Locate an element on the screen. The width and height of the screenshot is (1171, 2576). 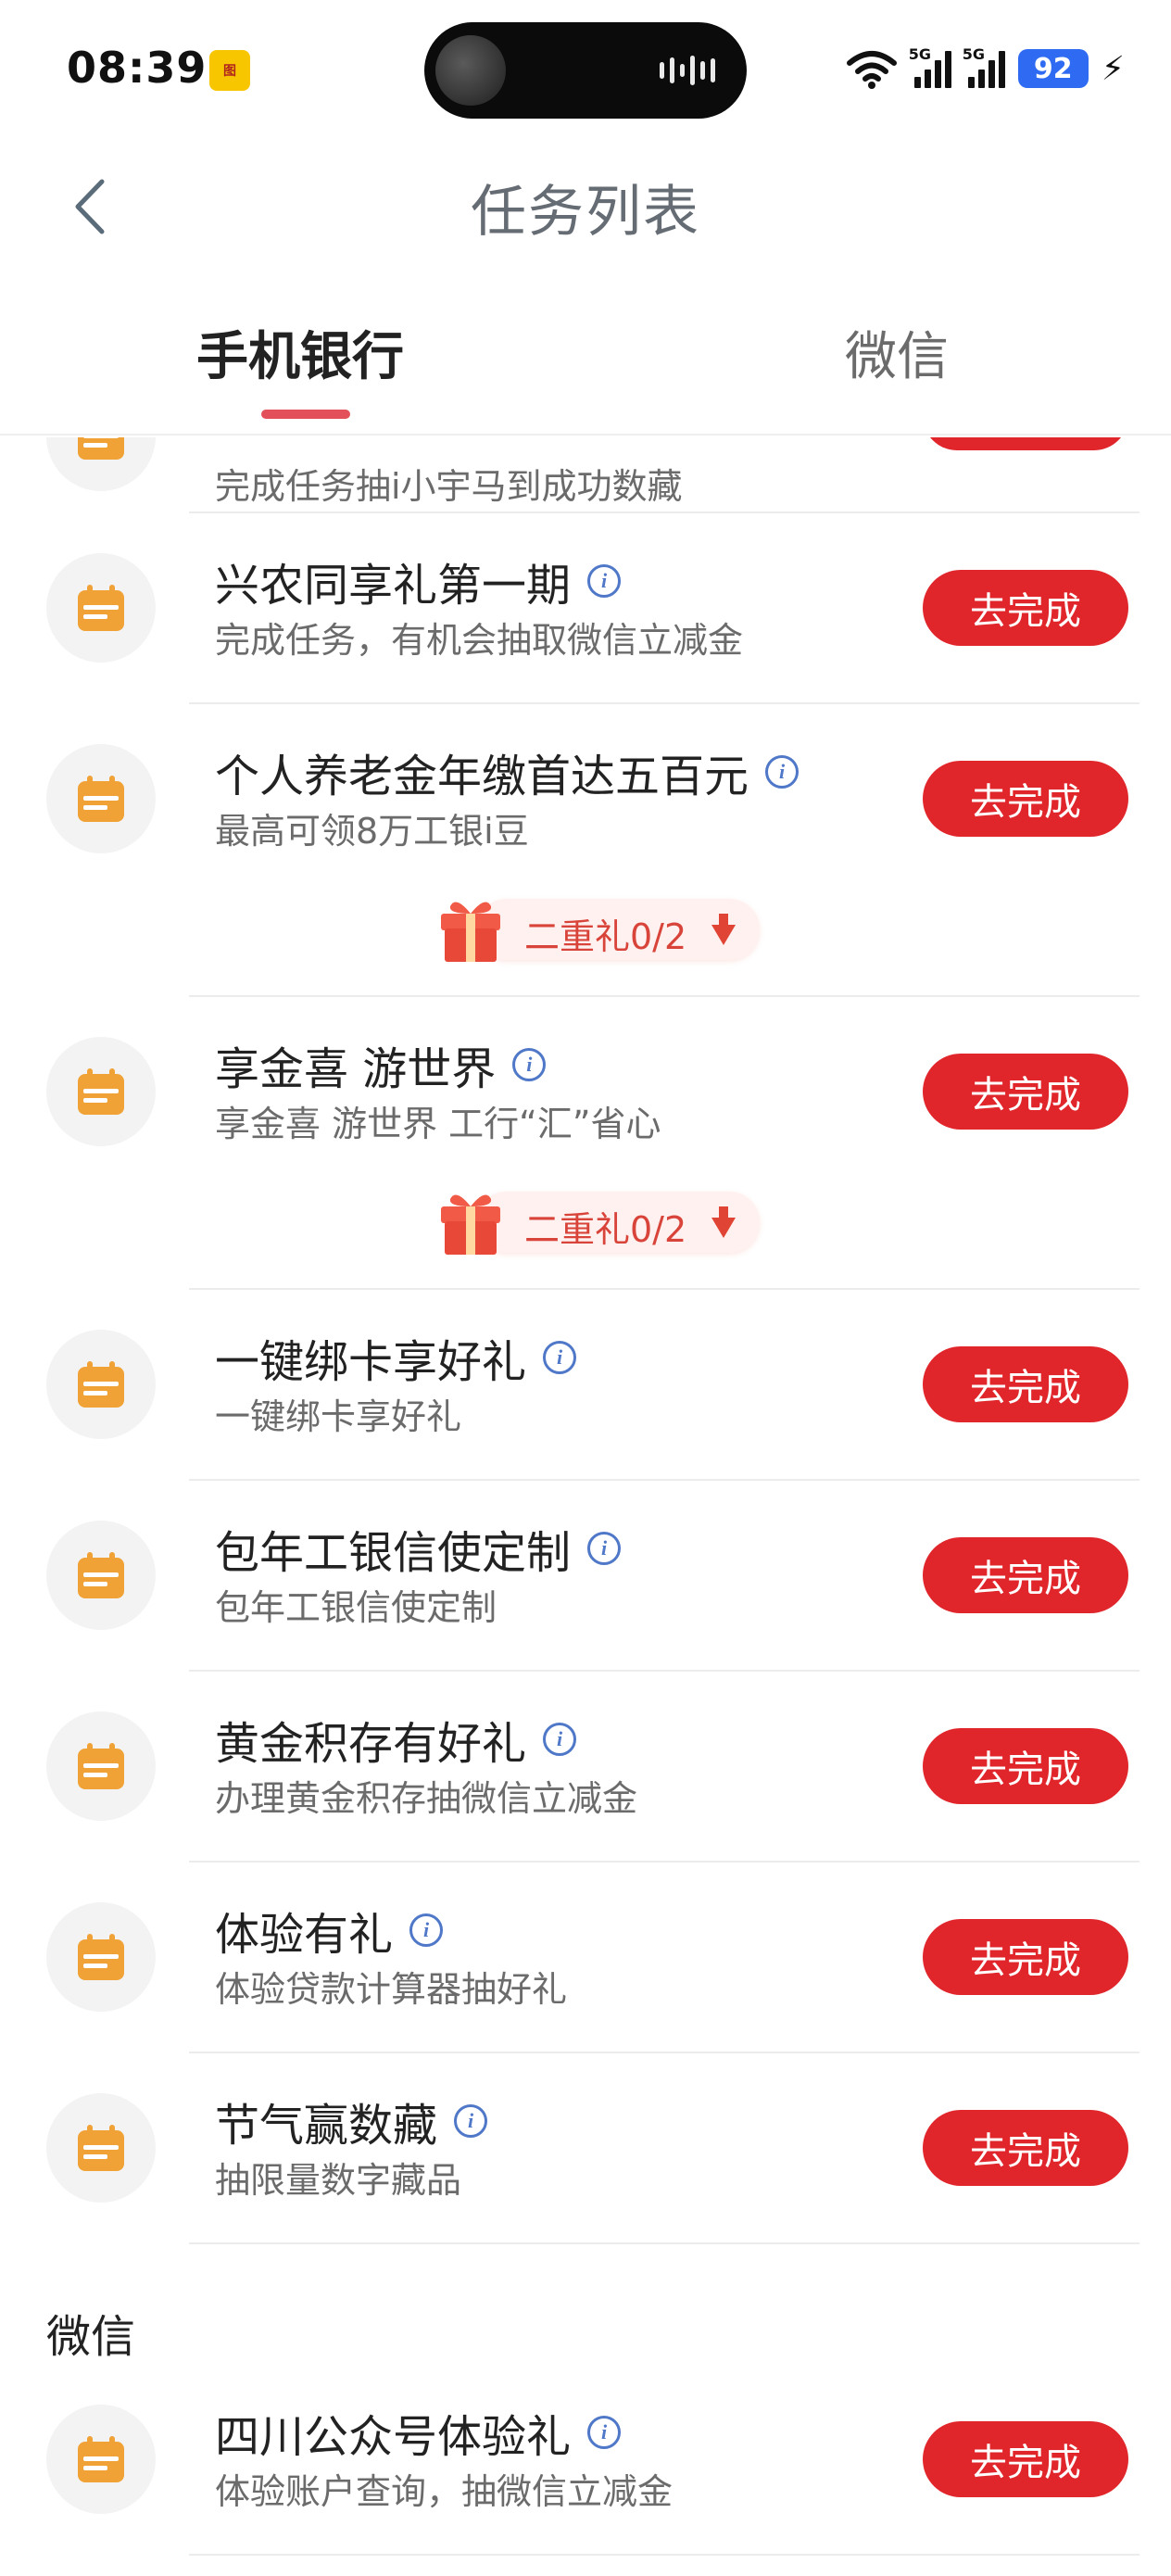
status-bar: 08:39 图 5G 5G 92 ⚡ is located at coordinates (585, 69).